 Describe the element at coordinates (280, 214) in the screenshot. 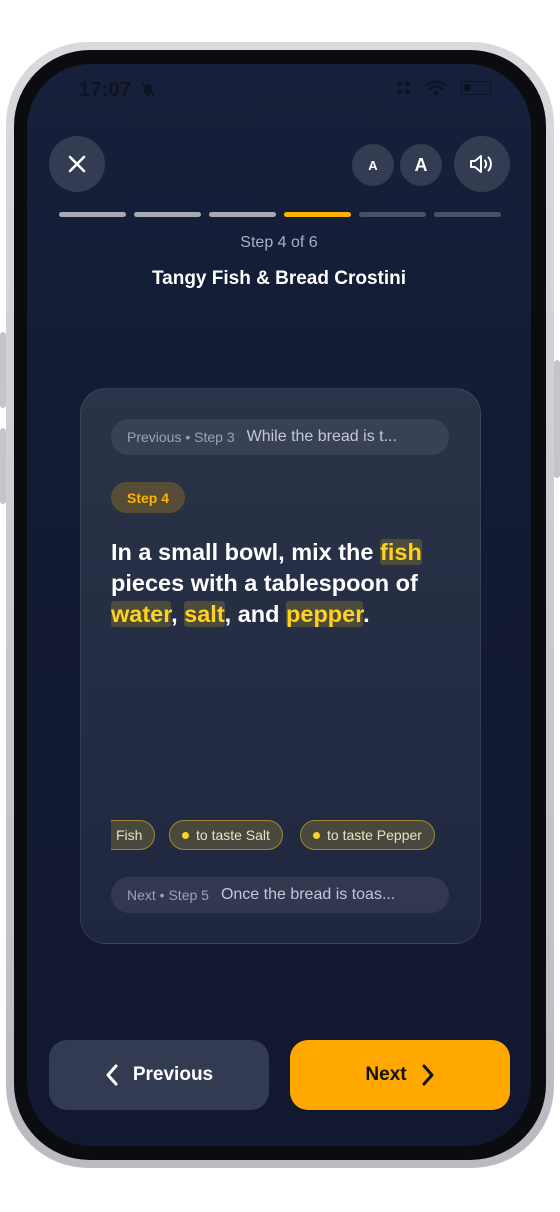

I see `step-progress-bar` at that location.